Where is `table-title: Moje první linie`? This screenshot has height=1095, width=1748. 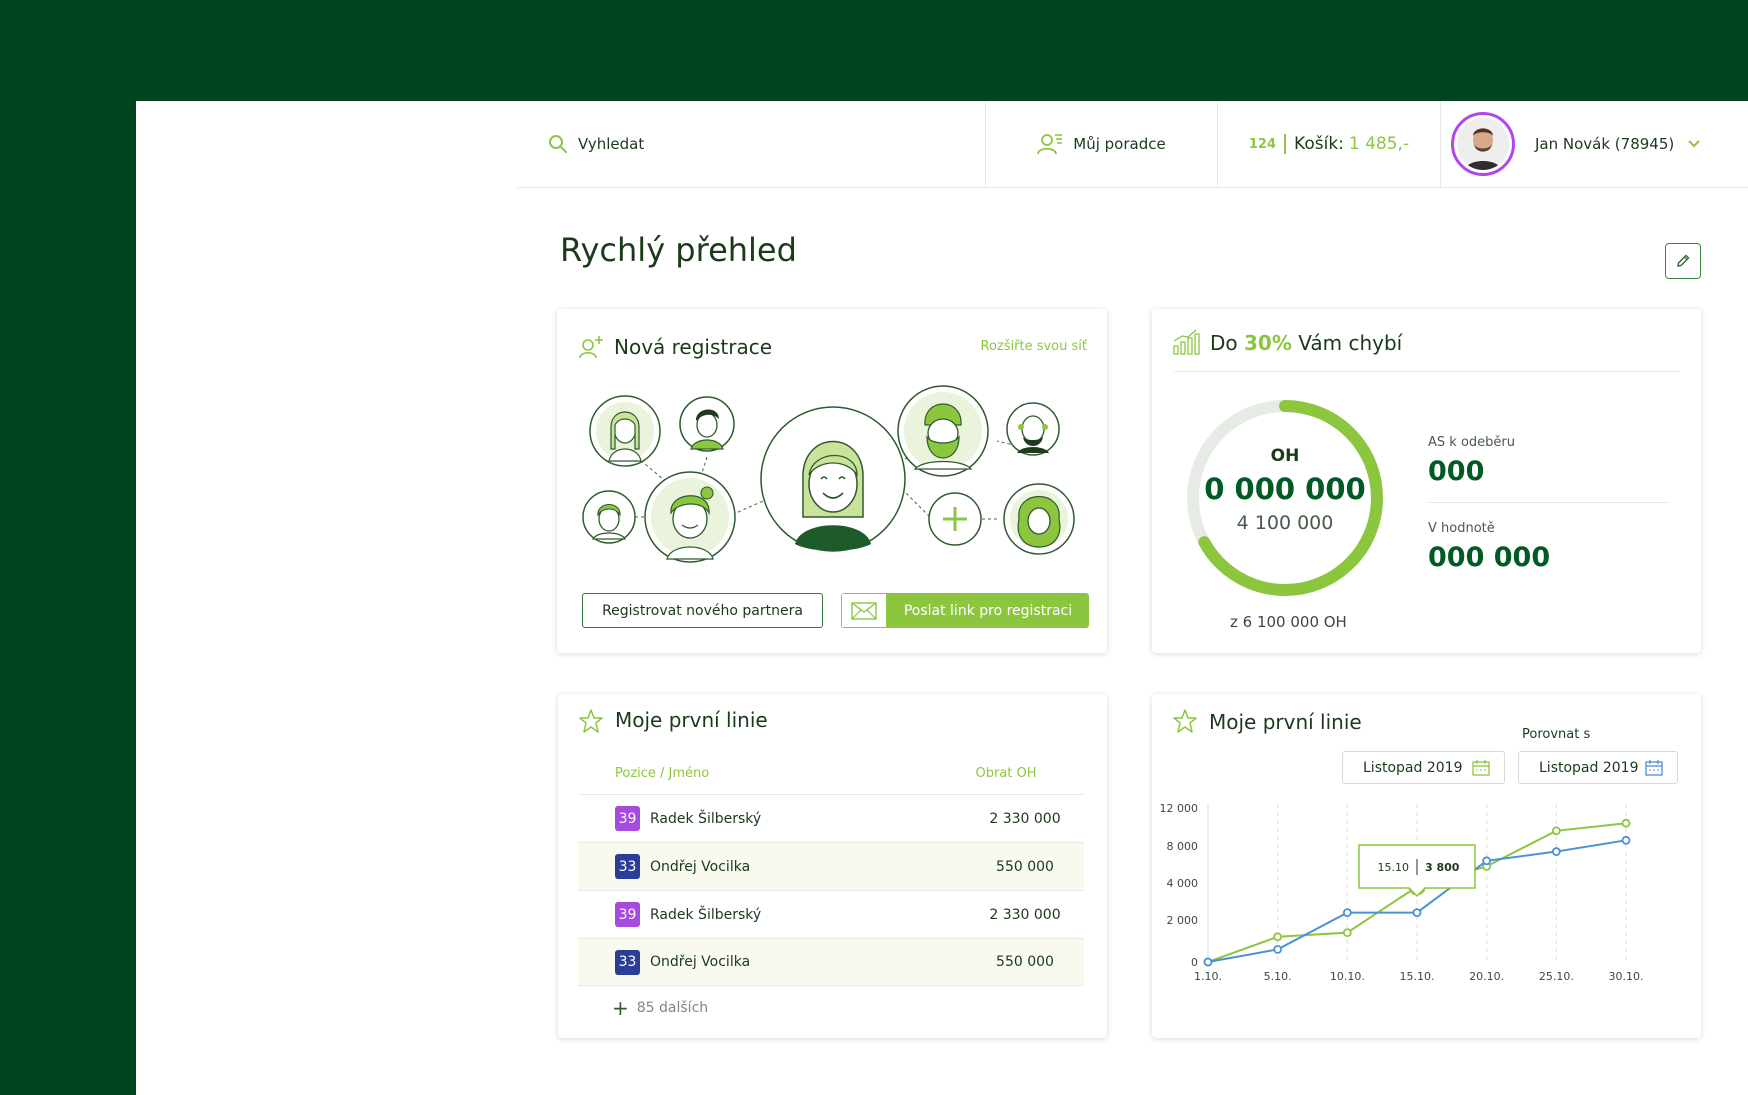 table-title: Moje první linie is located at coordinates (691, 720).